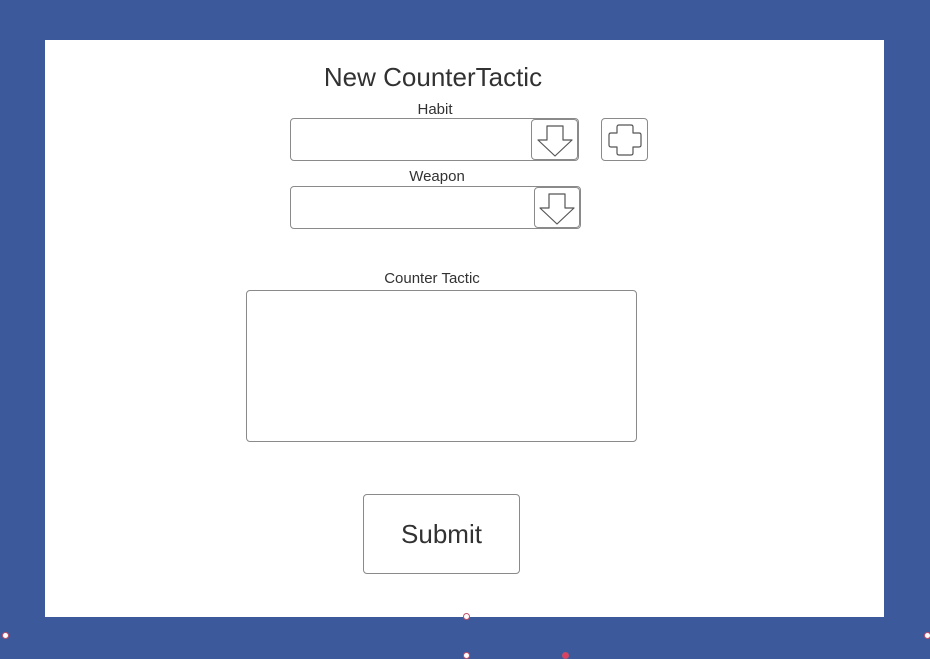 This screenshot has width=930, height=659. What do you see at coordinates (434, 139) in the screenshot?
I see `habit-dropdown` at bounding box center [434, 139].